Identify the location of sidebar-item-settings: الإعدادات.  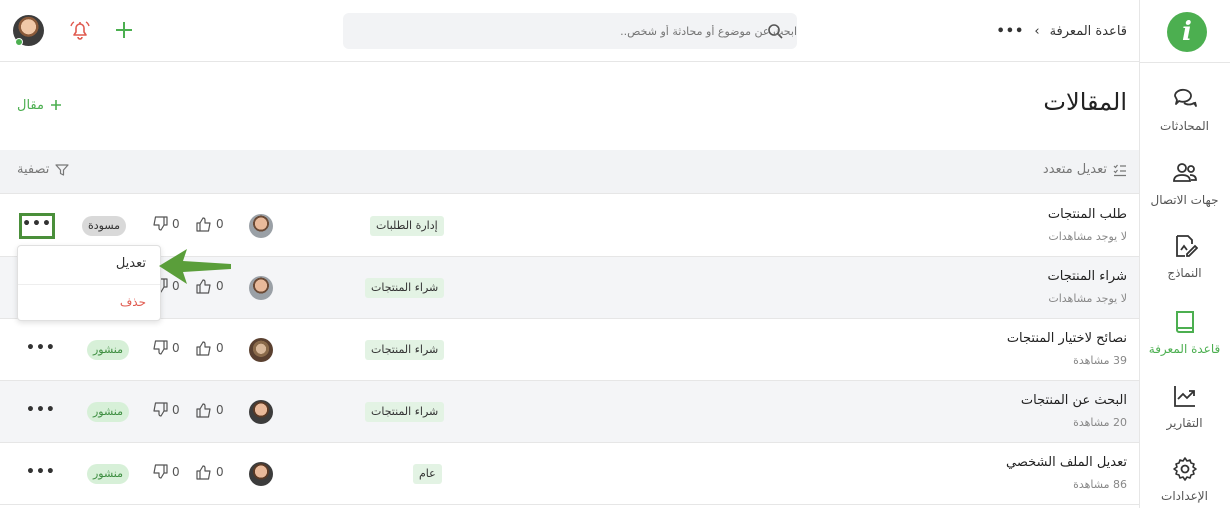
(1184, 482).